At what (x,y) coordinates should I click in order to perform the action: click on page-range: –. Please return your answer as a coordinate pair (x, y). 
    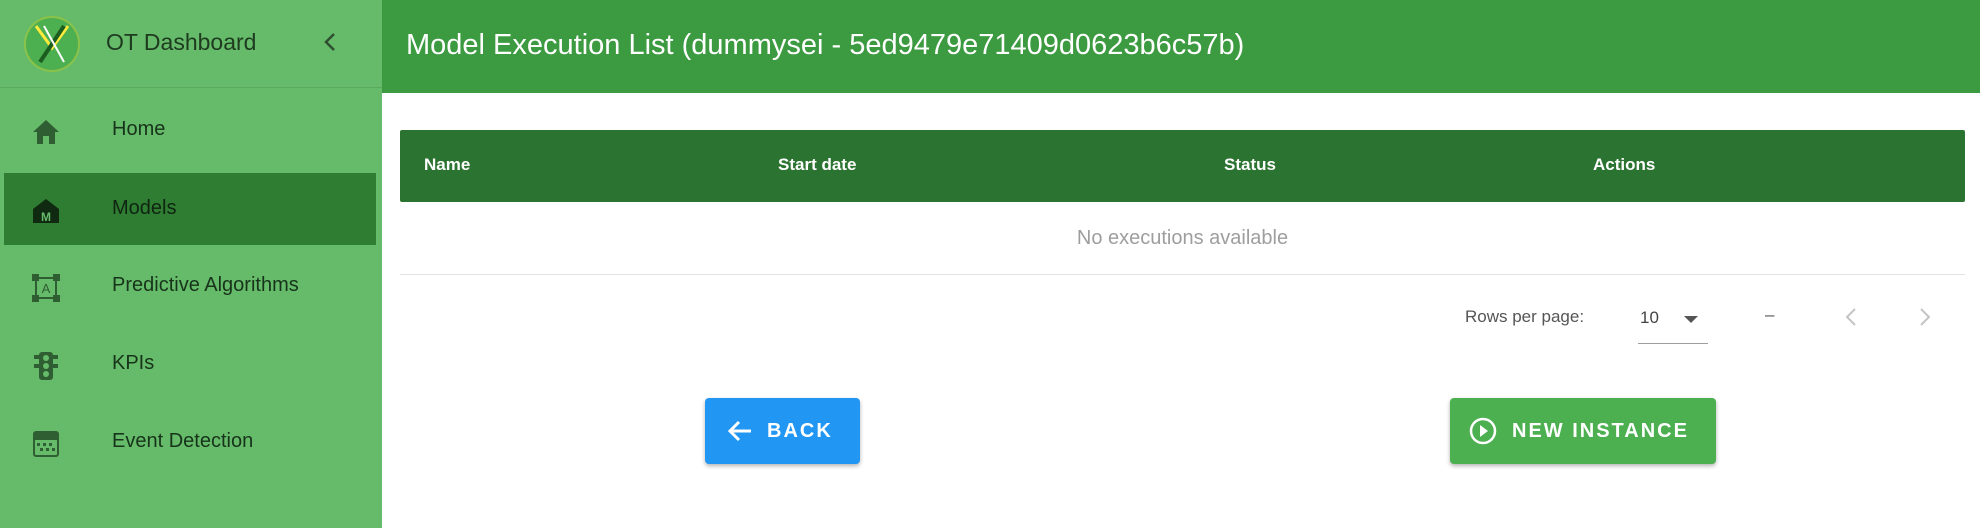
    Looking at the image, I should click on (1770, 314).